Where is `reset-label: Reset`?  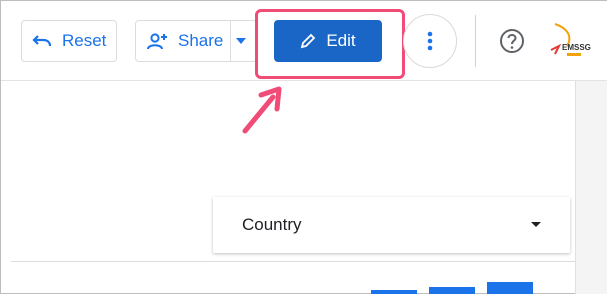 reset-label: Reset is located at coordinates (84, 40).